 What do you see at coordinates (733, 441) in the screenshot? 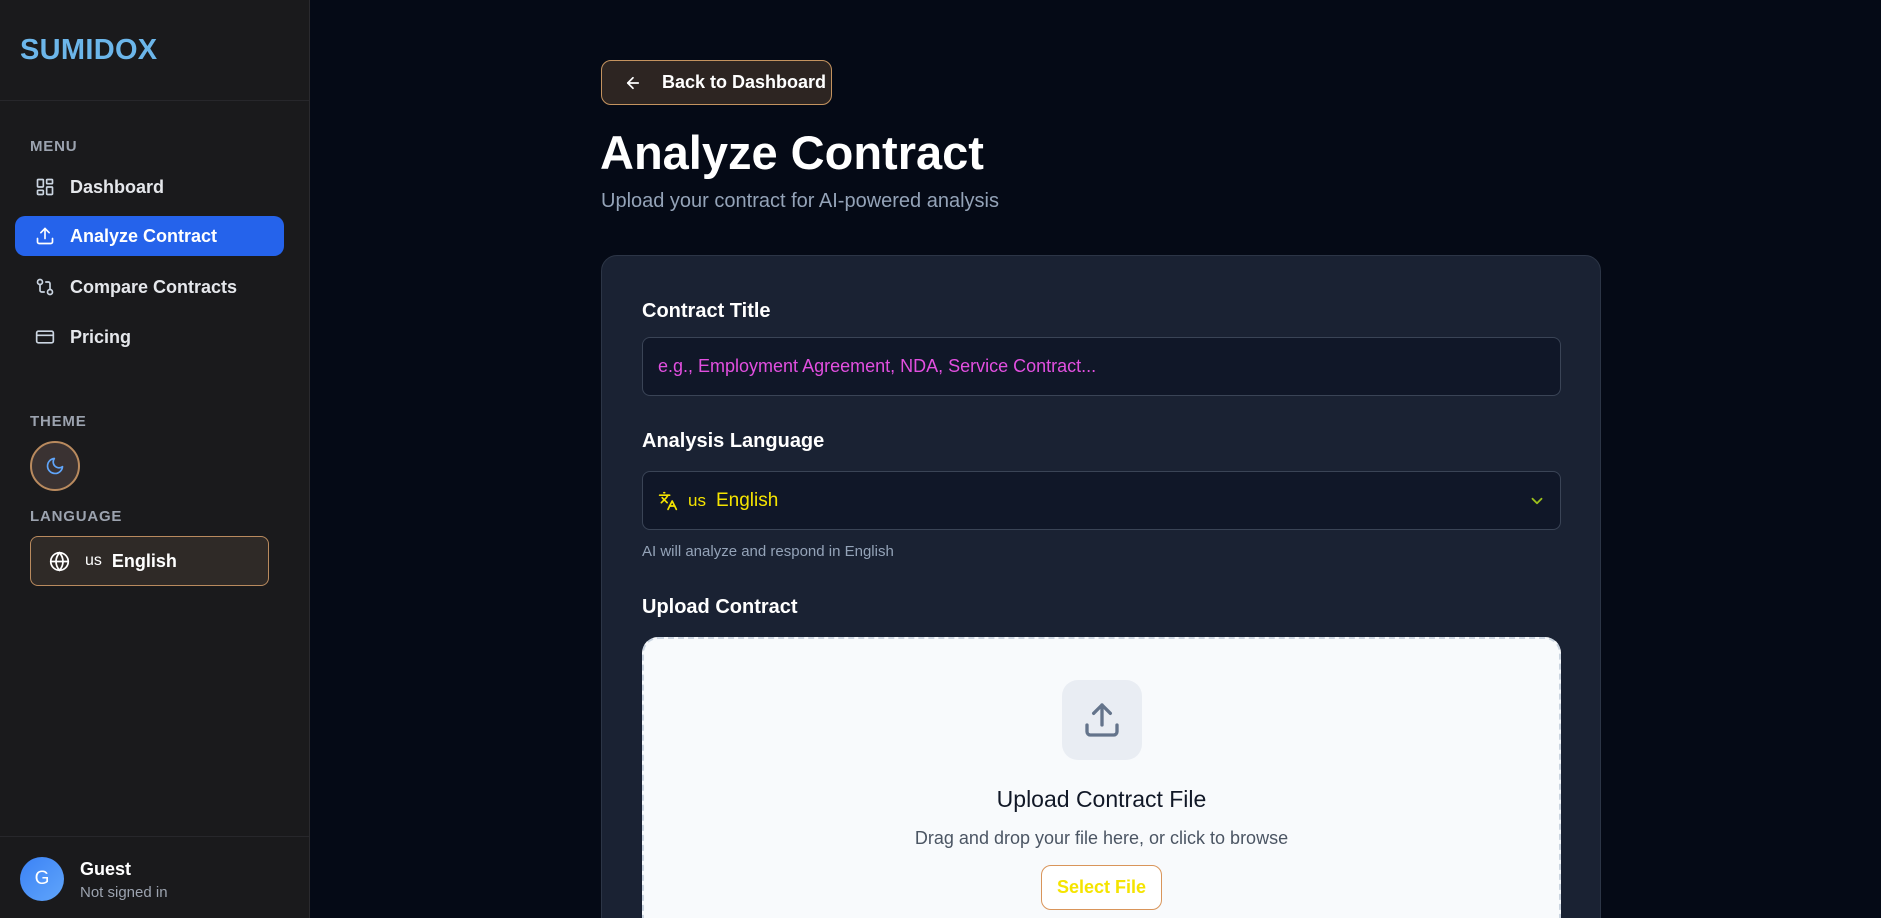
I see `analysis-language-label: Analysis Language` at bounding box center [733, 441].